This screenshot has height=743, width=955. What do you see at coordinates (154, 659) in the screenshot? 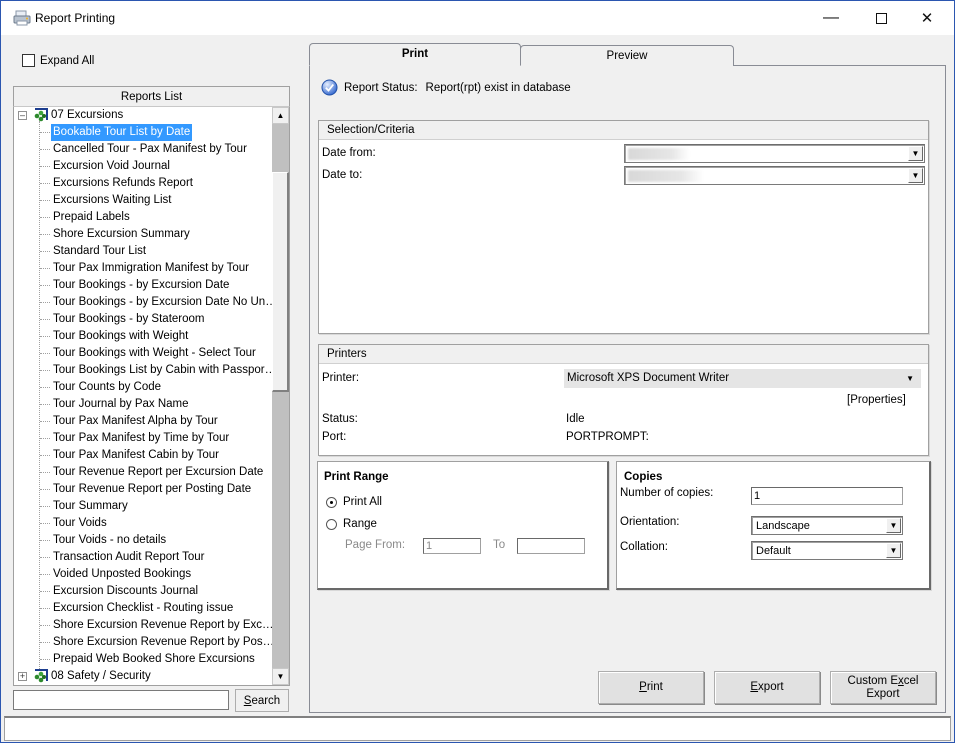
I see `tree-item-report: Prepaid Web Booked Shore Excursions` at bounding box center [154, 659].